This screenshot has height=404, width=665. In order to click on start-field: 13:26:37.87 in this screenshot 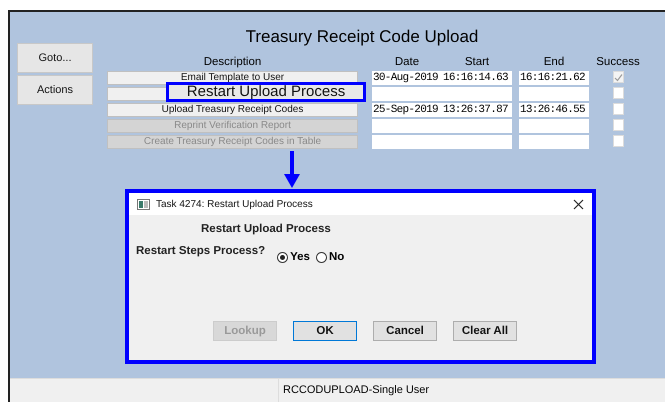, I will do `click(477, 110)`.